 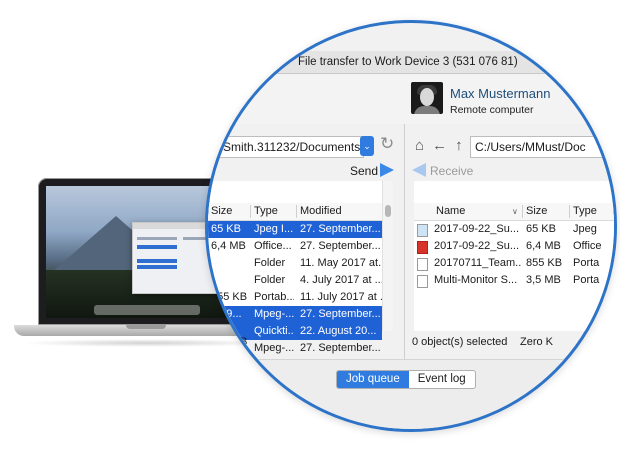 What do you see at coordinates (460, 342) in the screenshot?
I see `remote-status-text: 0 object(s) selected` at bounding box center [460, 342].